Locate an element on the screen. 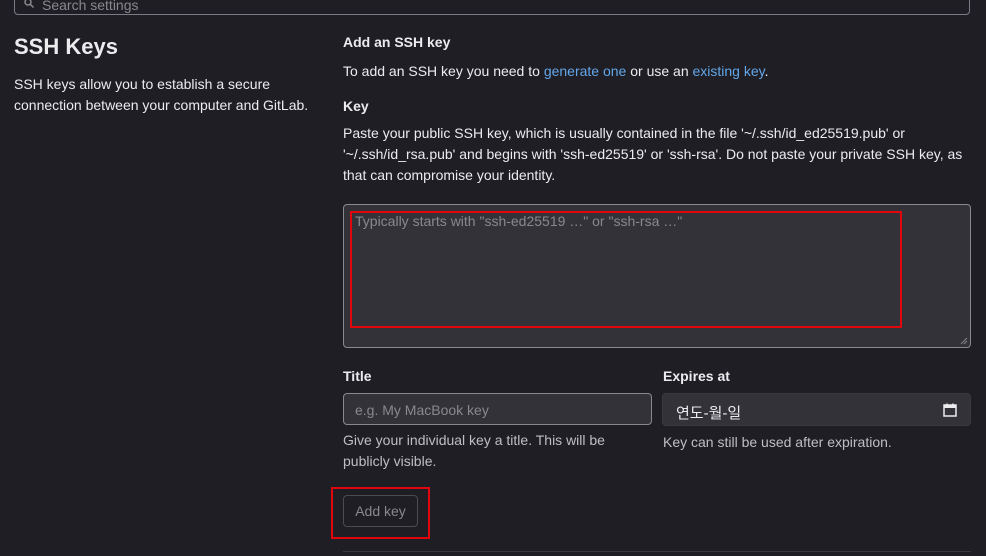 Image resolution: width=986 pixels, height=556 pixels. search-icon is located at coordinates (29, 4).